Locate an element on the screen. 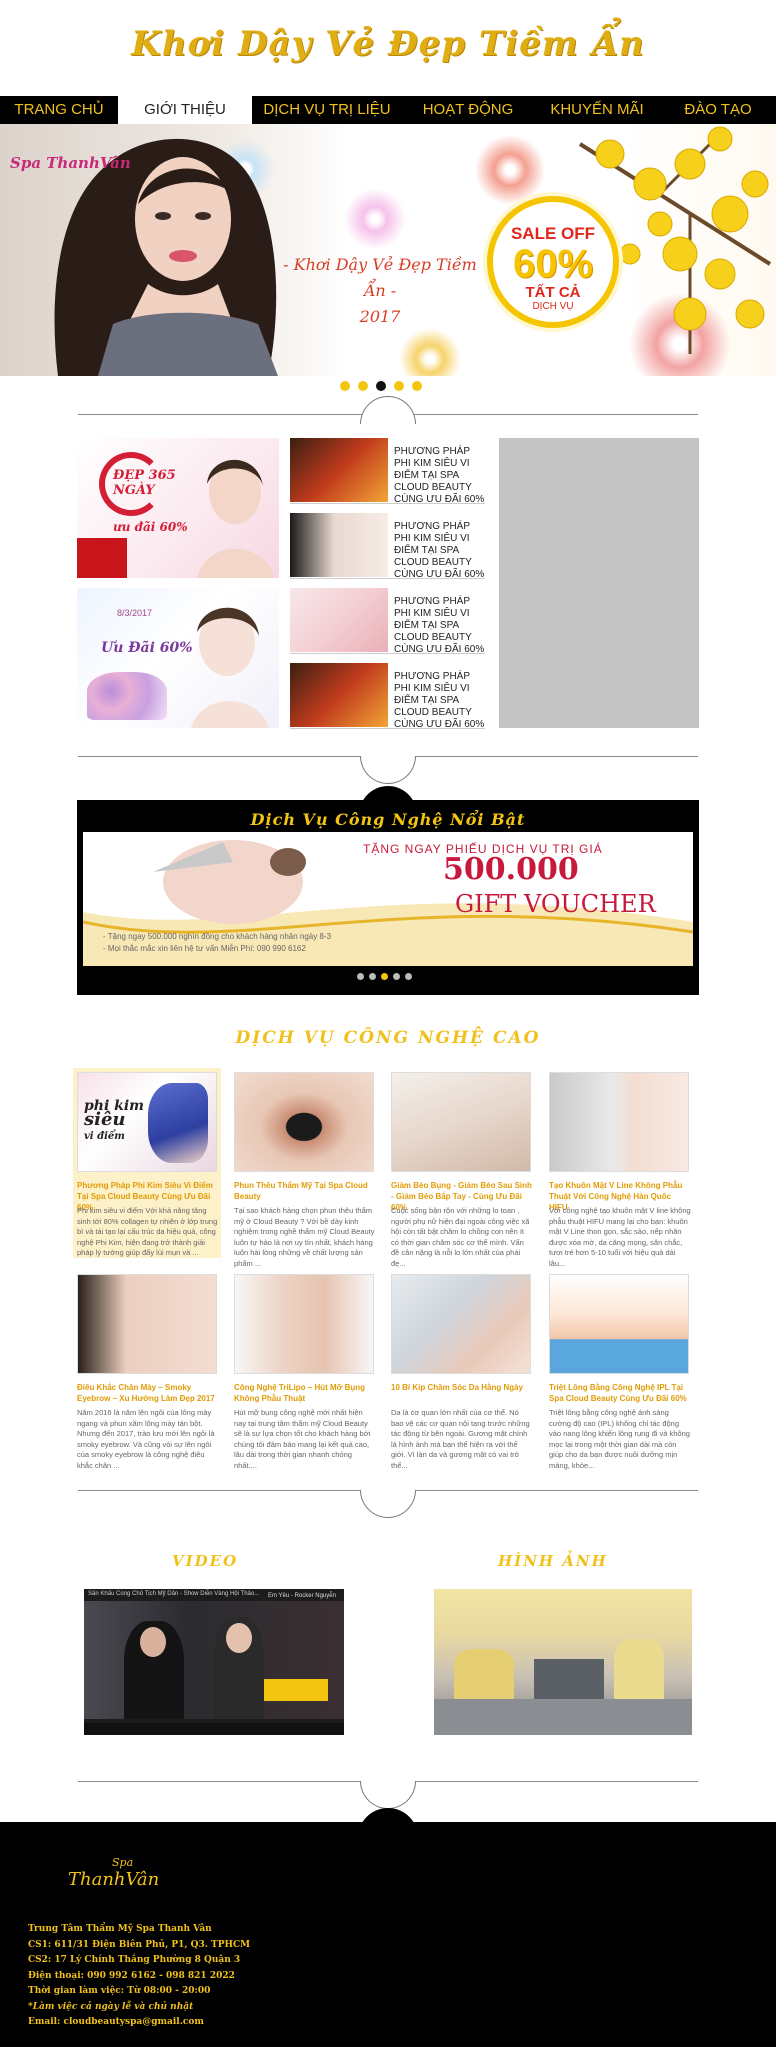 This screenshot has height=2047, width=776. footer-logo: Spa ThanhVân is located at coordinates (113, 1873).